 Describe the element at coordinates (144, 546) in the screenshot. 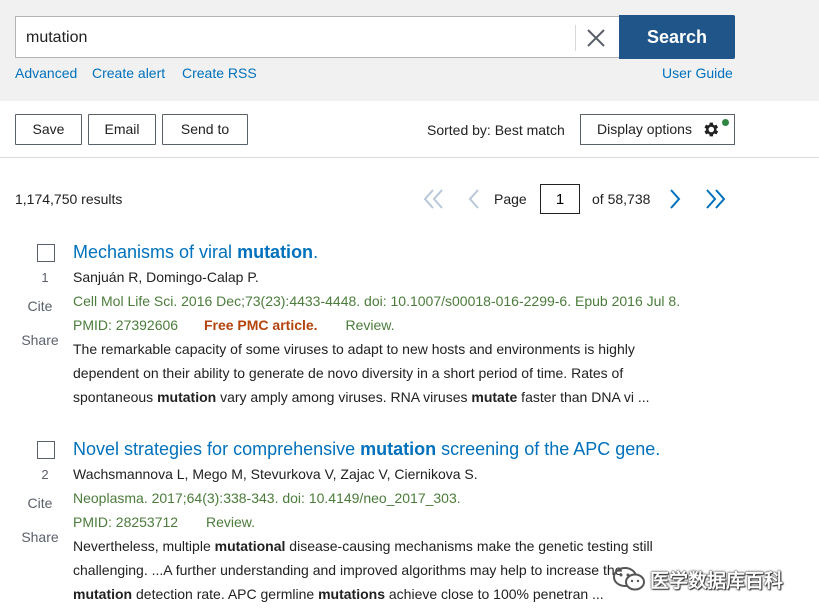

I see `snippet-text: Nevertheless, multiple` at that location.